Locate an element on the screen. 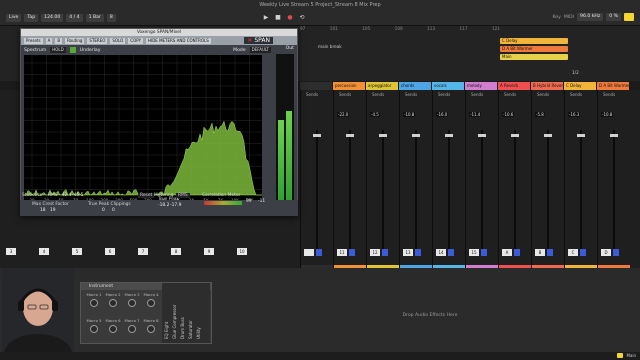 This screenshot has width=640, height=360. track-activator: 15 is located at coordinates (474, 252).